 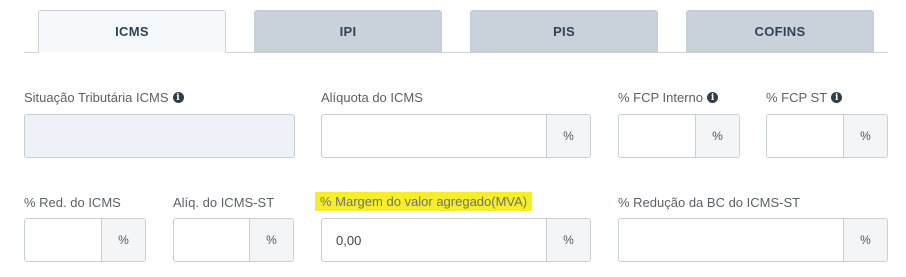 I want to click on aliquota-label: Alíquota do ICMS, so click(x=372, y=97).